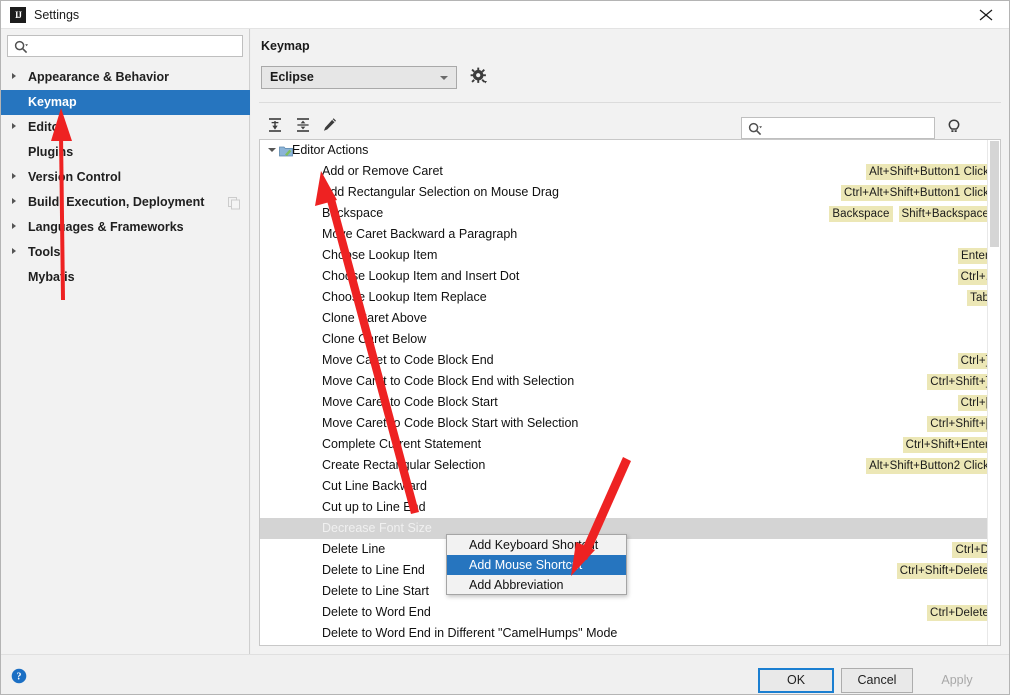 The width and height of the screenshot is (1010, 695). What do you see at coordinates (285, 46) in the screenshot?
I see `page-title: Keymap` at bounding box center [285, 46].